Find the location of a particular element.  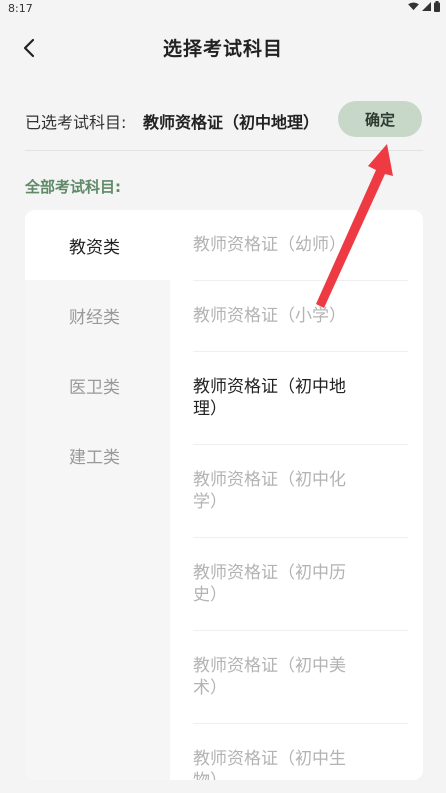

exam-item-label: 教师资格证（小学） is located at coordinates (269, 316).